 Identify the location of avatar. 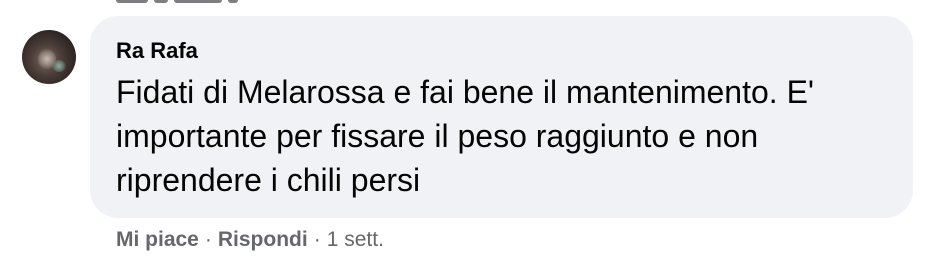
(49, 57).